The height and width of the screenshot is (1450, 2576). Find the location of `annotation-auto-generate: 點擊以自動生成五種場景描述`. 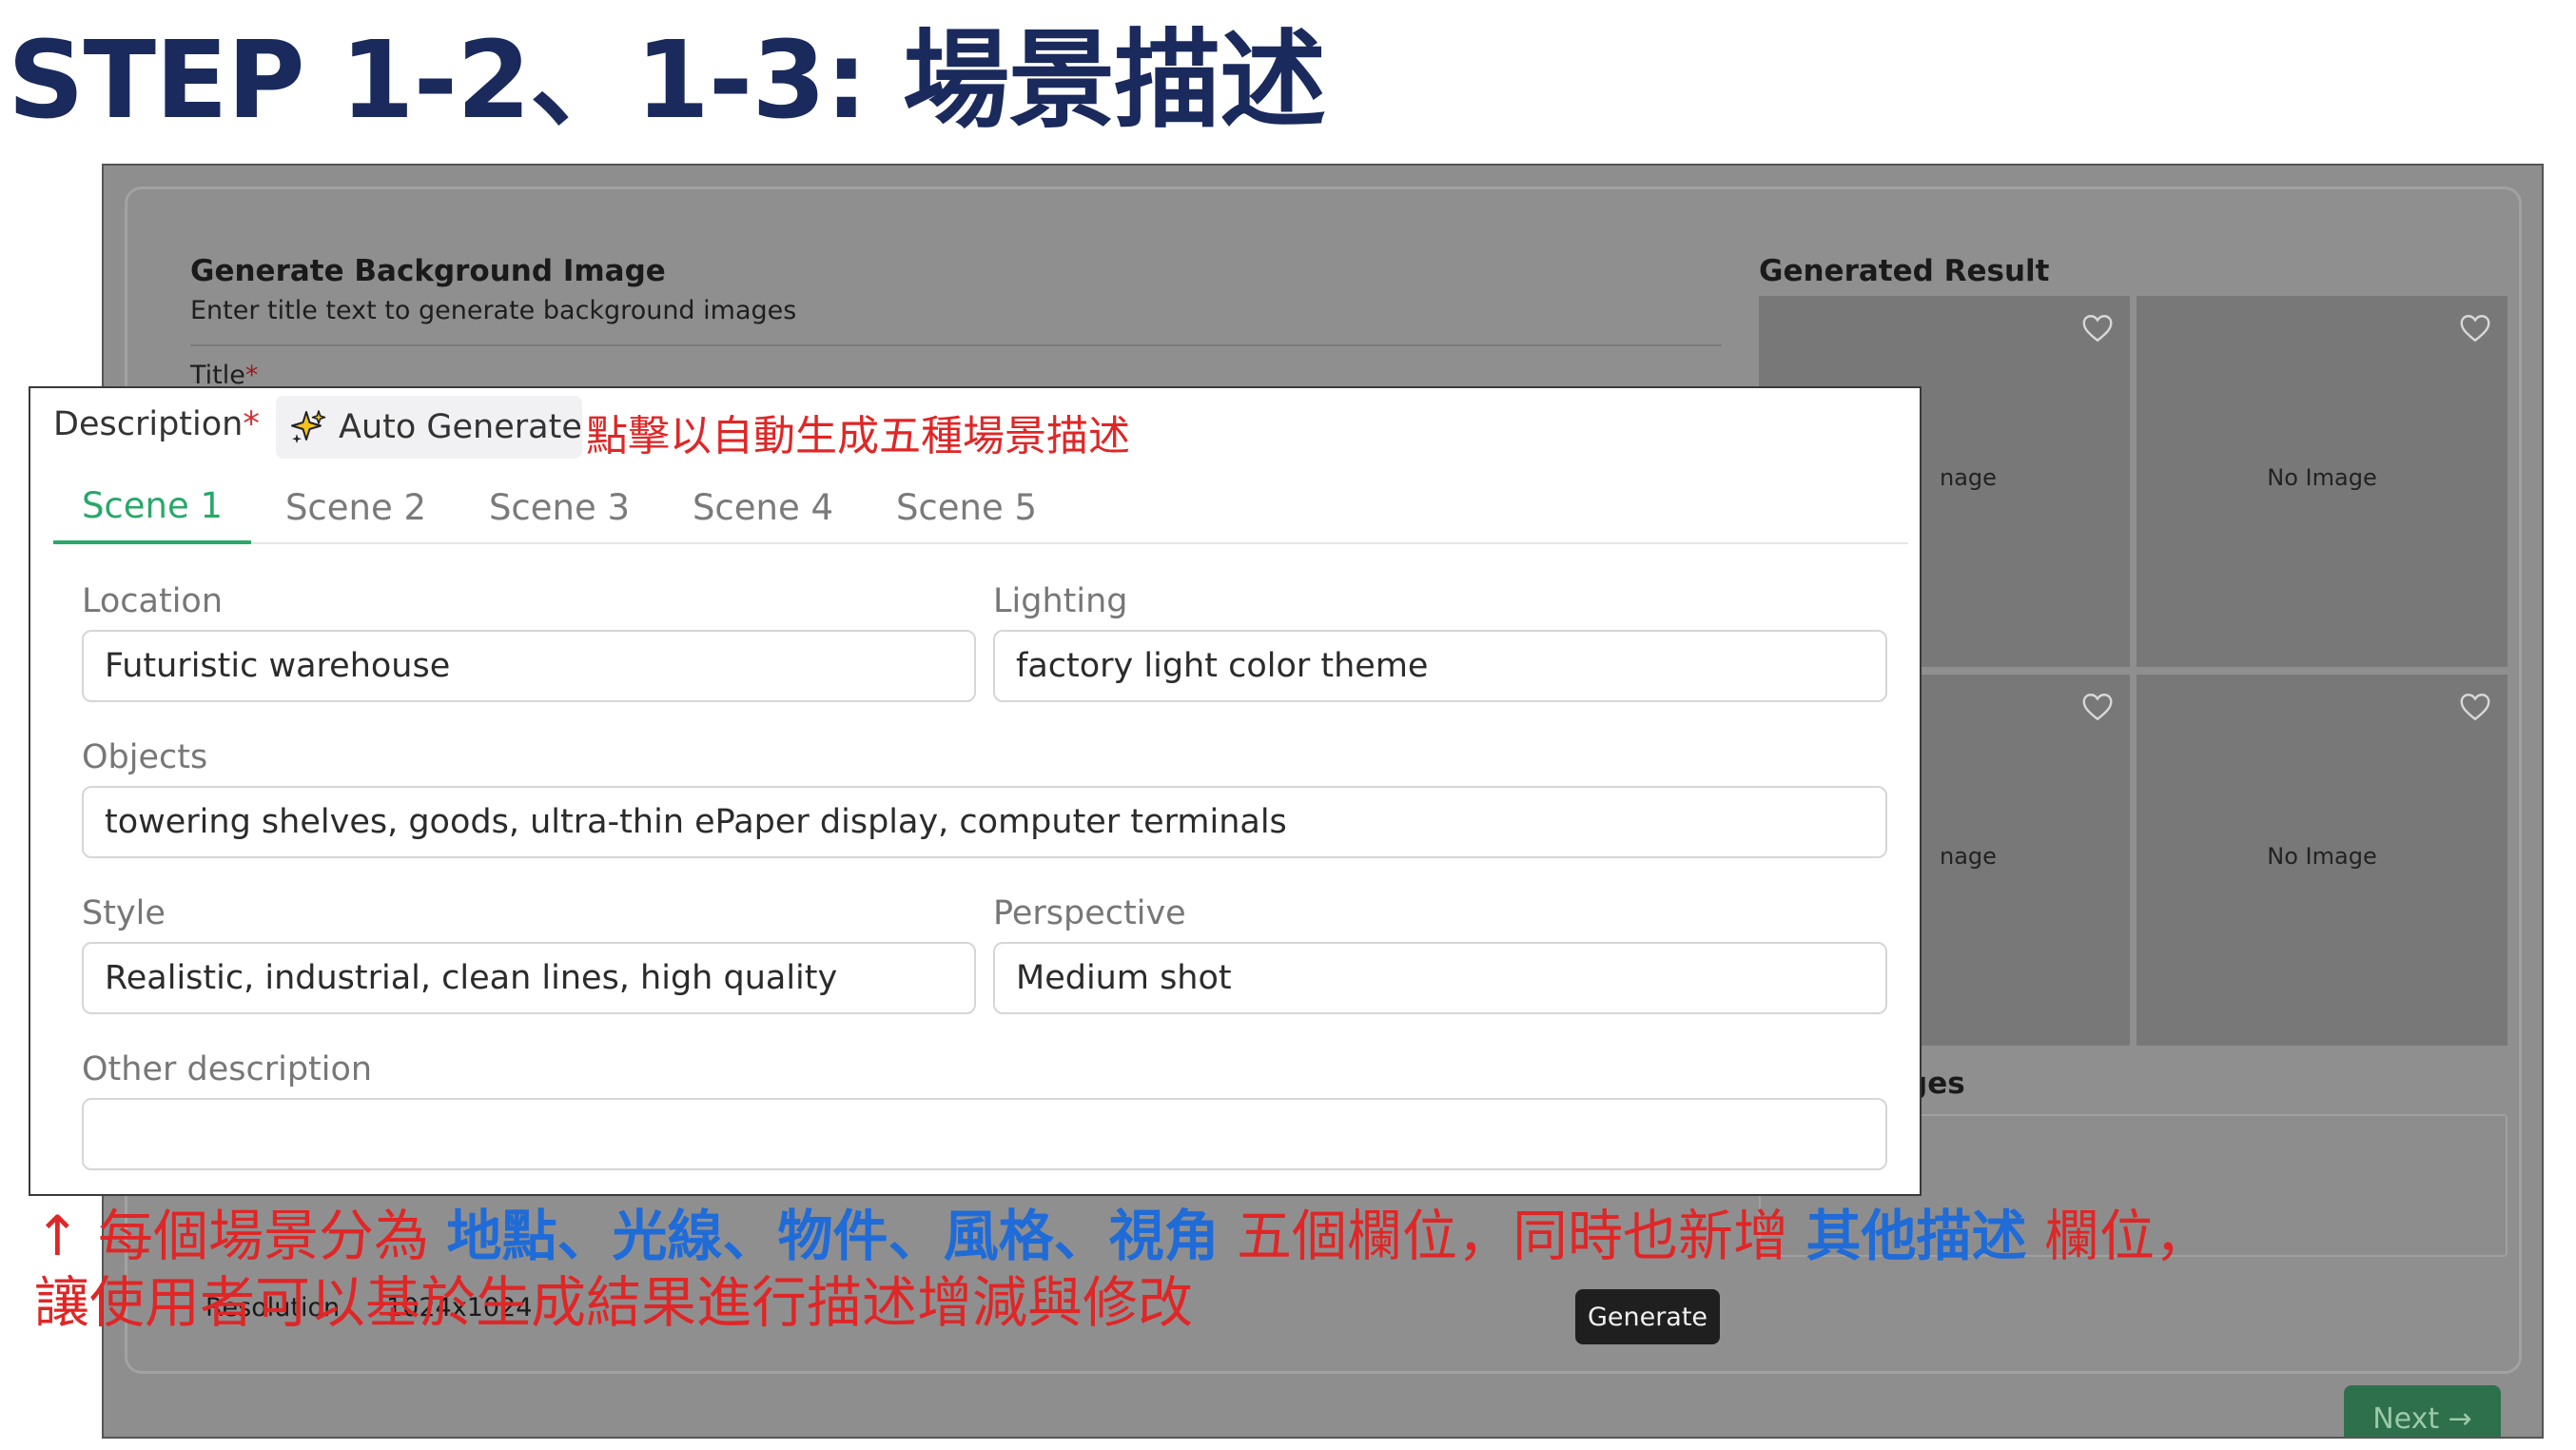

annotation-auto-generate: 點擊以自動生成五種場景描述 is located at coordinates (858, 436).